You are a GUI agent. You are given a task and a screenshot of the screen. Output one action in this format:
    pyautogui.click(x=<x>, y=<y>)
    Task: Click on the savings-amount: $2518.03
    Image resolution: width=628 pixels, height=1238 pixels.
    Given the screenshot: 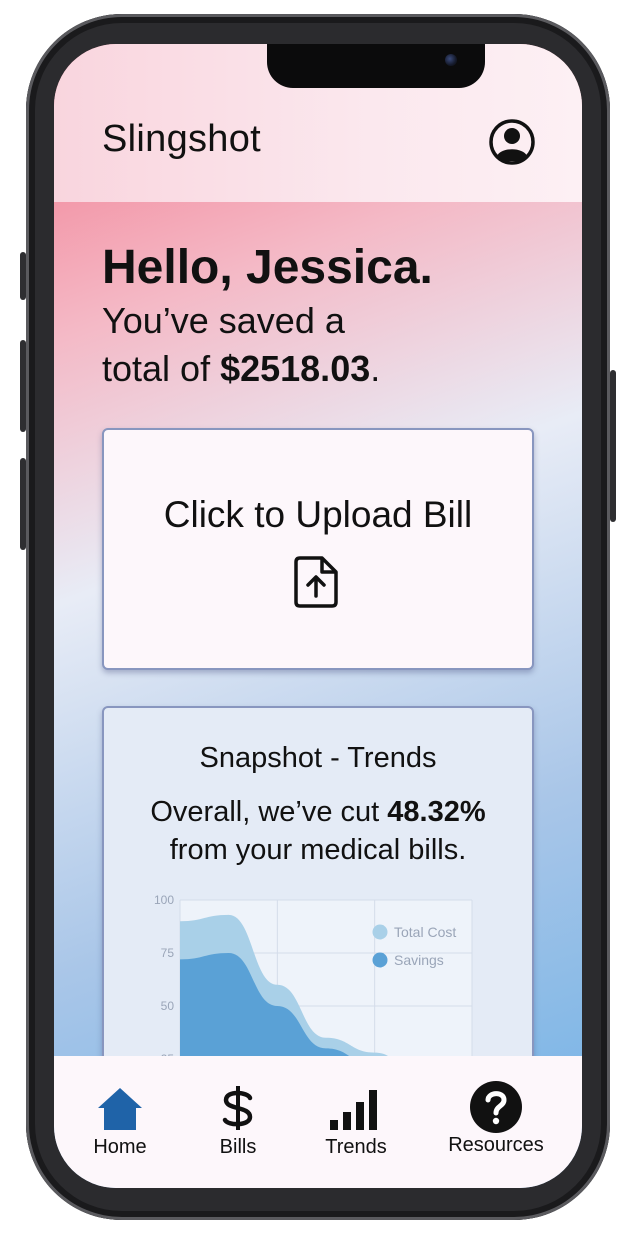 What is the action you would take?
    pyautogui.click(x=295, y=368)
    